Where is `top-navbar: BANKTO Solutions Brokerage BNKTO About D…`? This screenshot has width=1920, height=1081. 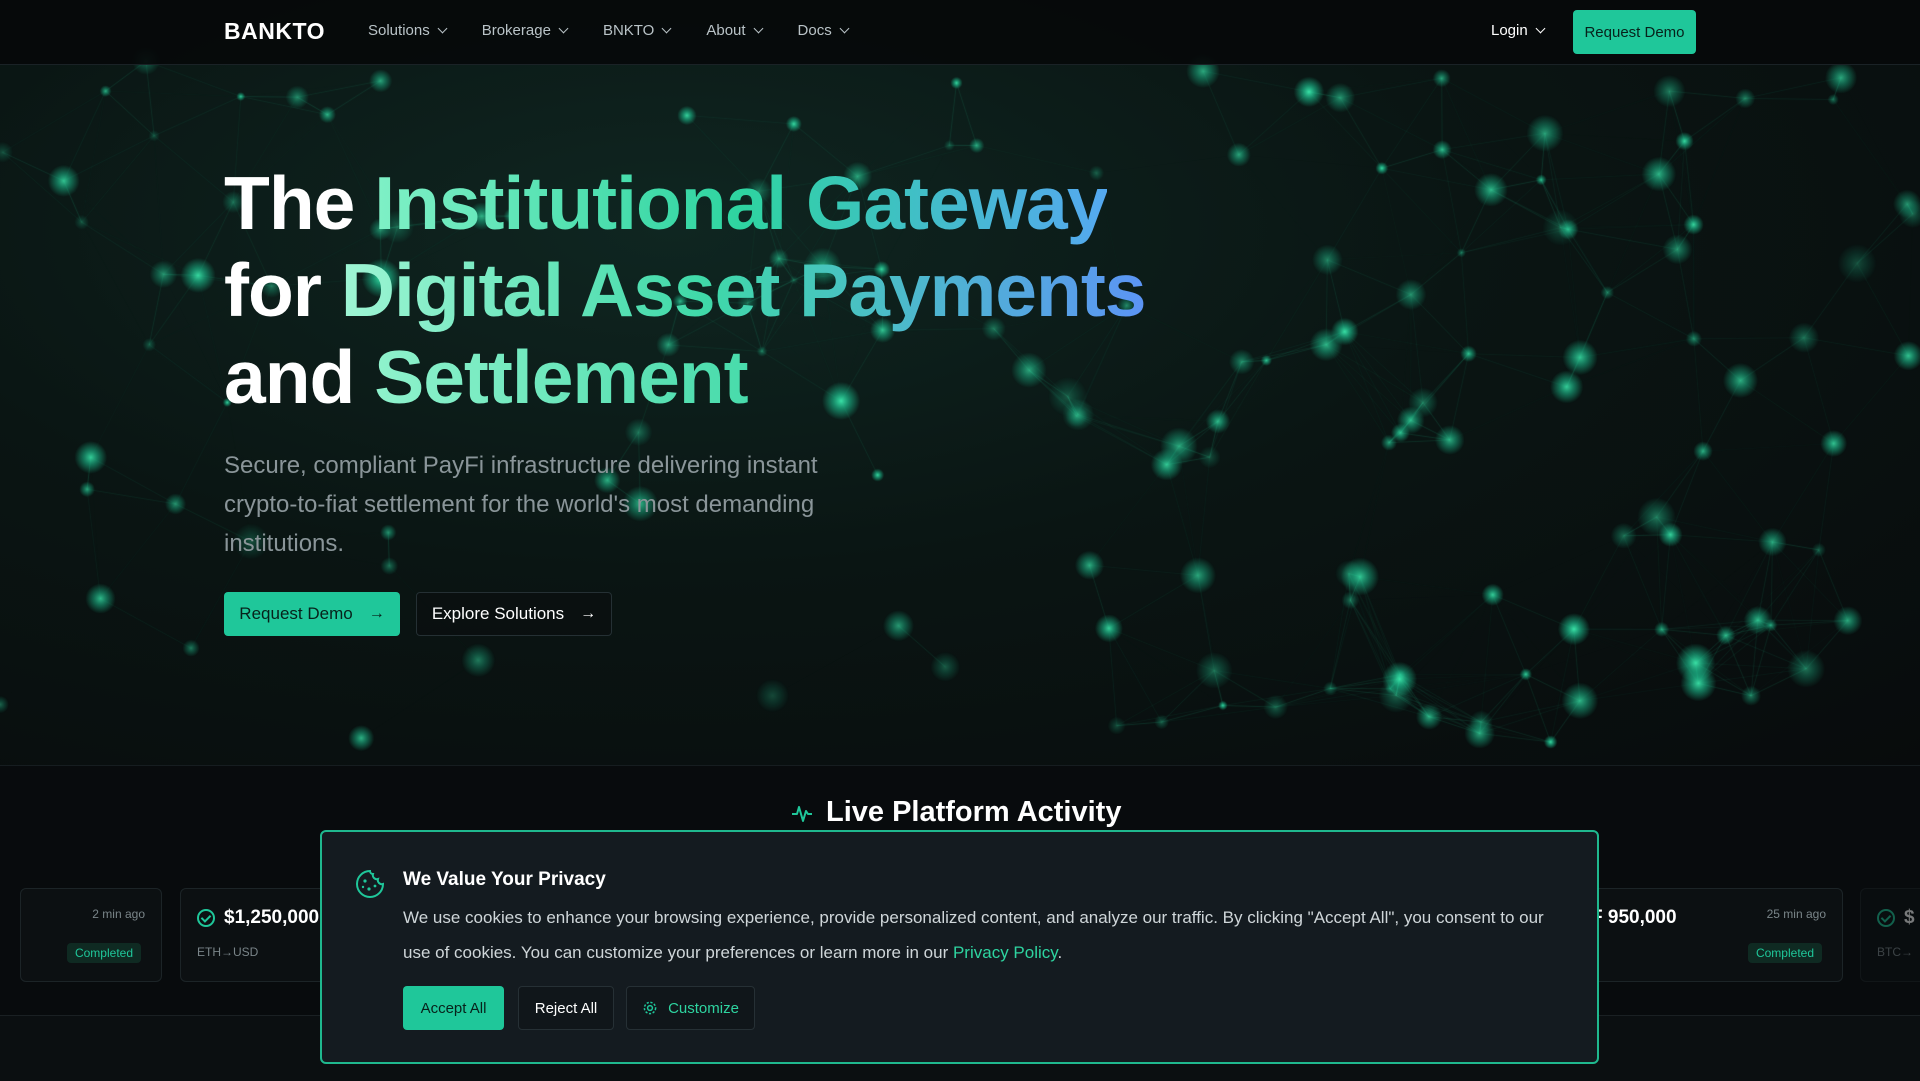 top-navbar: BANKTO Solutions Brokerage BNKTO About D… is located at coordinates (960, 32).